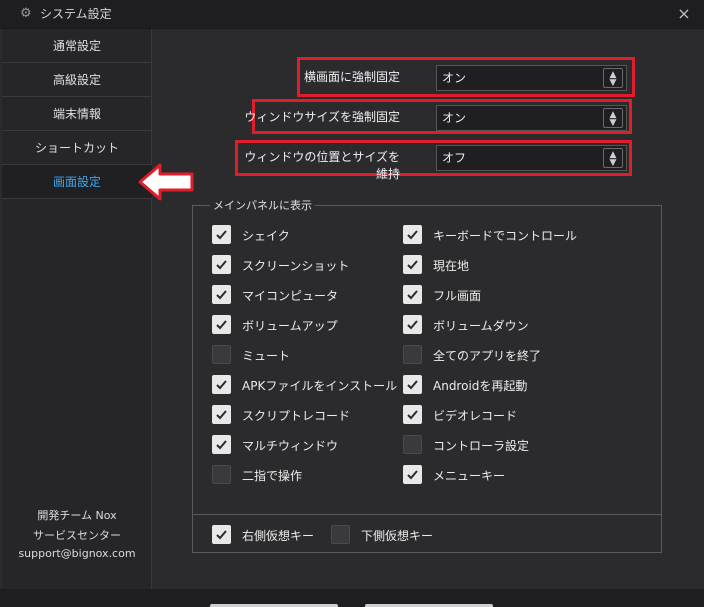  I want to click on checkbox-screenshot: スクリーンショット, so click(302, 265).